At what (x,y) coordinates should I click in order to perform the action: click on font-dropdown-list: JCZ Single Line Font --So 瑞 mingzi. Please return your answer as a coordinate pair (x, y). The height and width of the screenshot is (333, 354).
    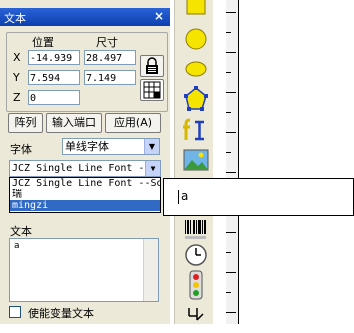
    Looking at the image, I should click on (85, 195).